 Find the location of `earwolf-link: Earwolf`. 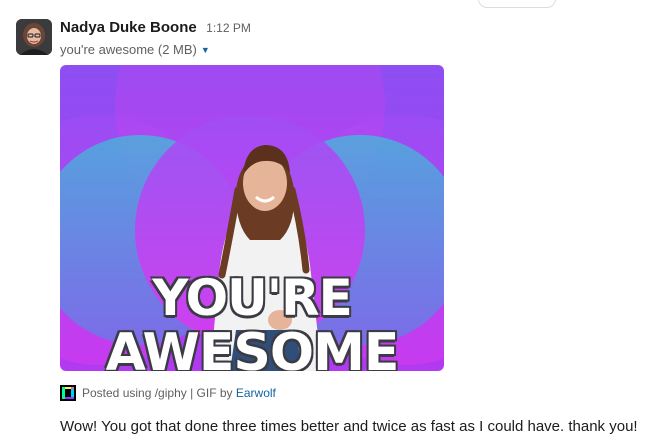

earwolf-link: Earwolf is located at coordinates (256, 393).